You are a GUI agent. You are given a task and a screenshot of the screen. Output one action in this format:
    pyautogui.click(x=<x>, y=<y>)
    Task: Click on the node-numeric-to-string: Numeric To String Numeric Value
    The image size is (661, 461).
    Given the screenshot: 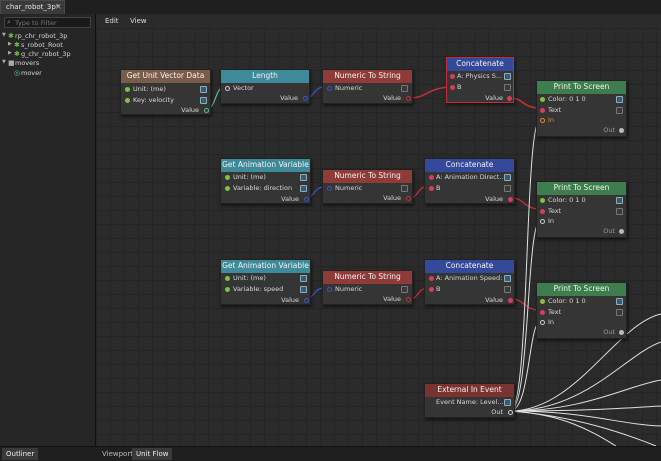 What is the action you would take?
    pyautogui.click(x=367, y=86)
    